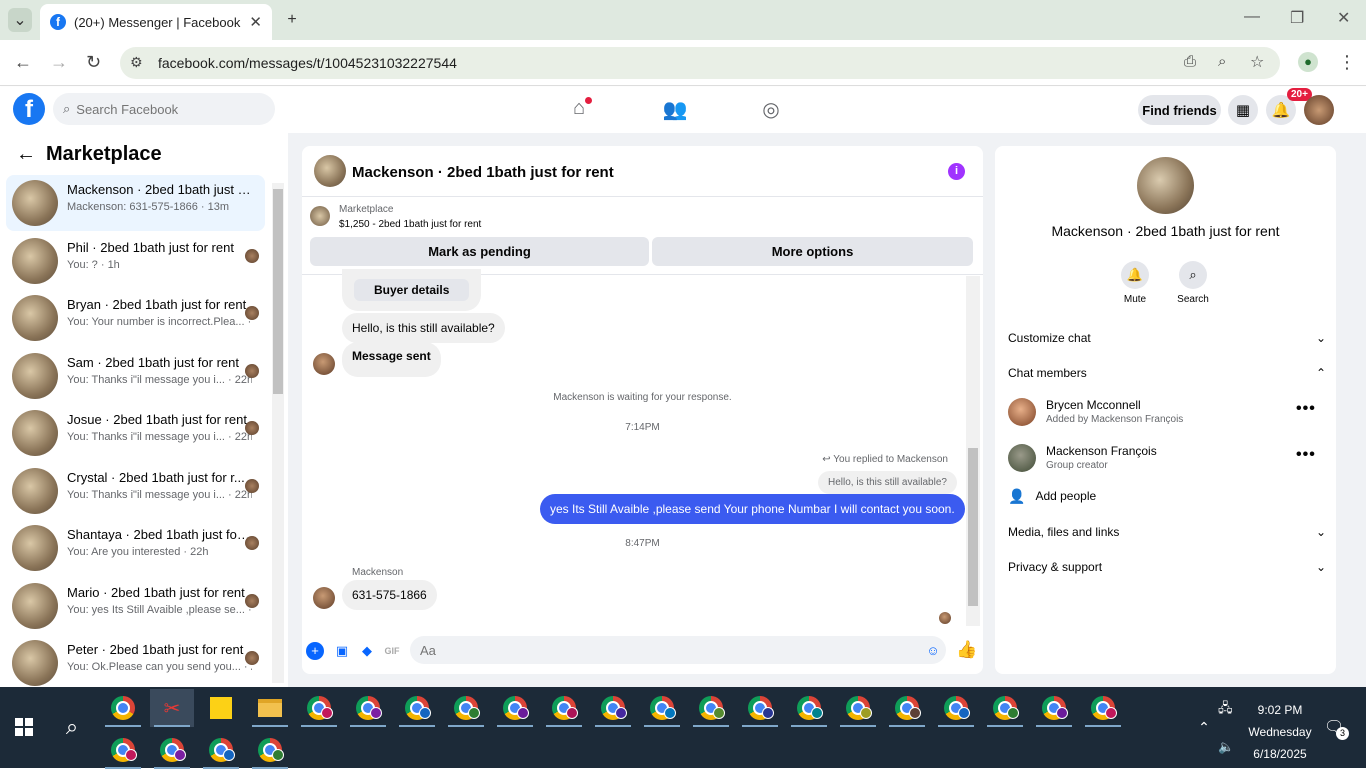  What do you see at coordinates (966, 650) in the screenshot?
I see `thumbs-up-icon: 👍` at bounding box center [966, 650].